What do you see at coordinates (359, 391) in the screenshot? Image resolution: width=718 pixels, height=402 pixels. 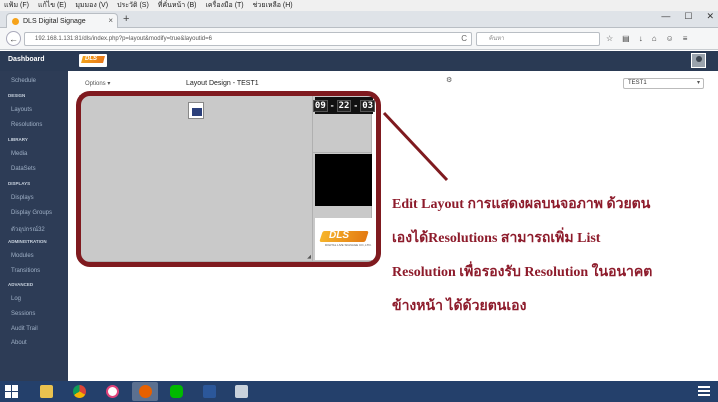 I see `taskbar` at bounding box center [359, 391].